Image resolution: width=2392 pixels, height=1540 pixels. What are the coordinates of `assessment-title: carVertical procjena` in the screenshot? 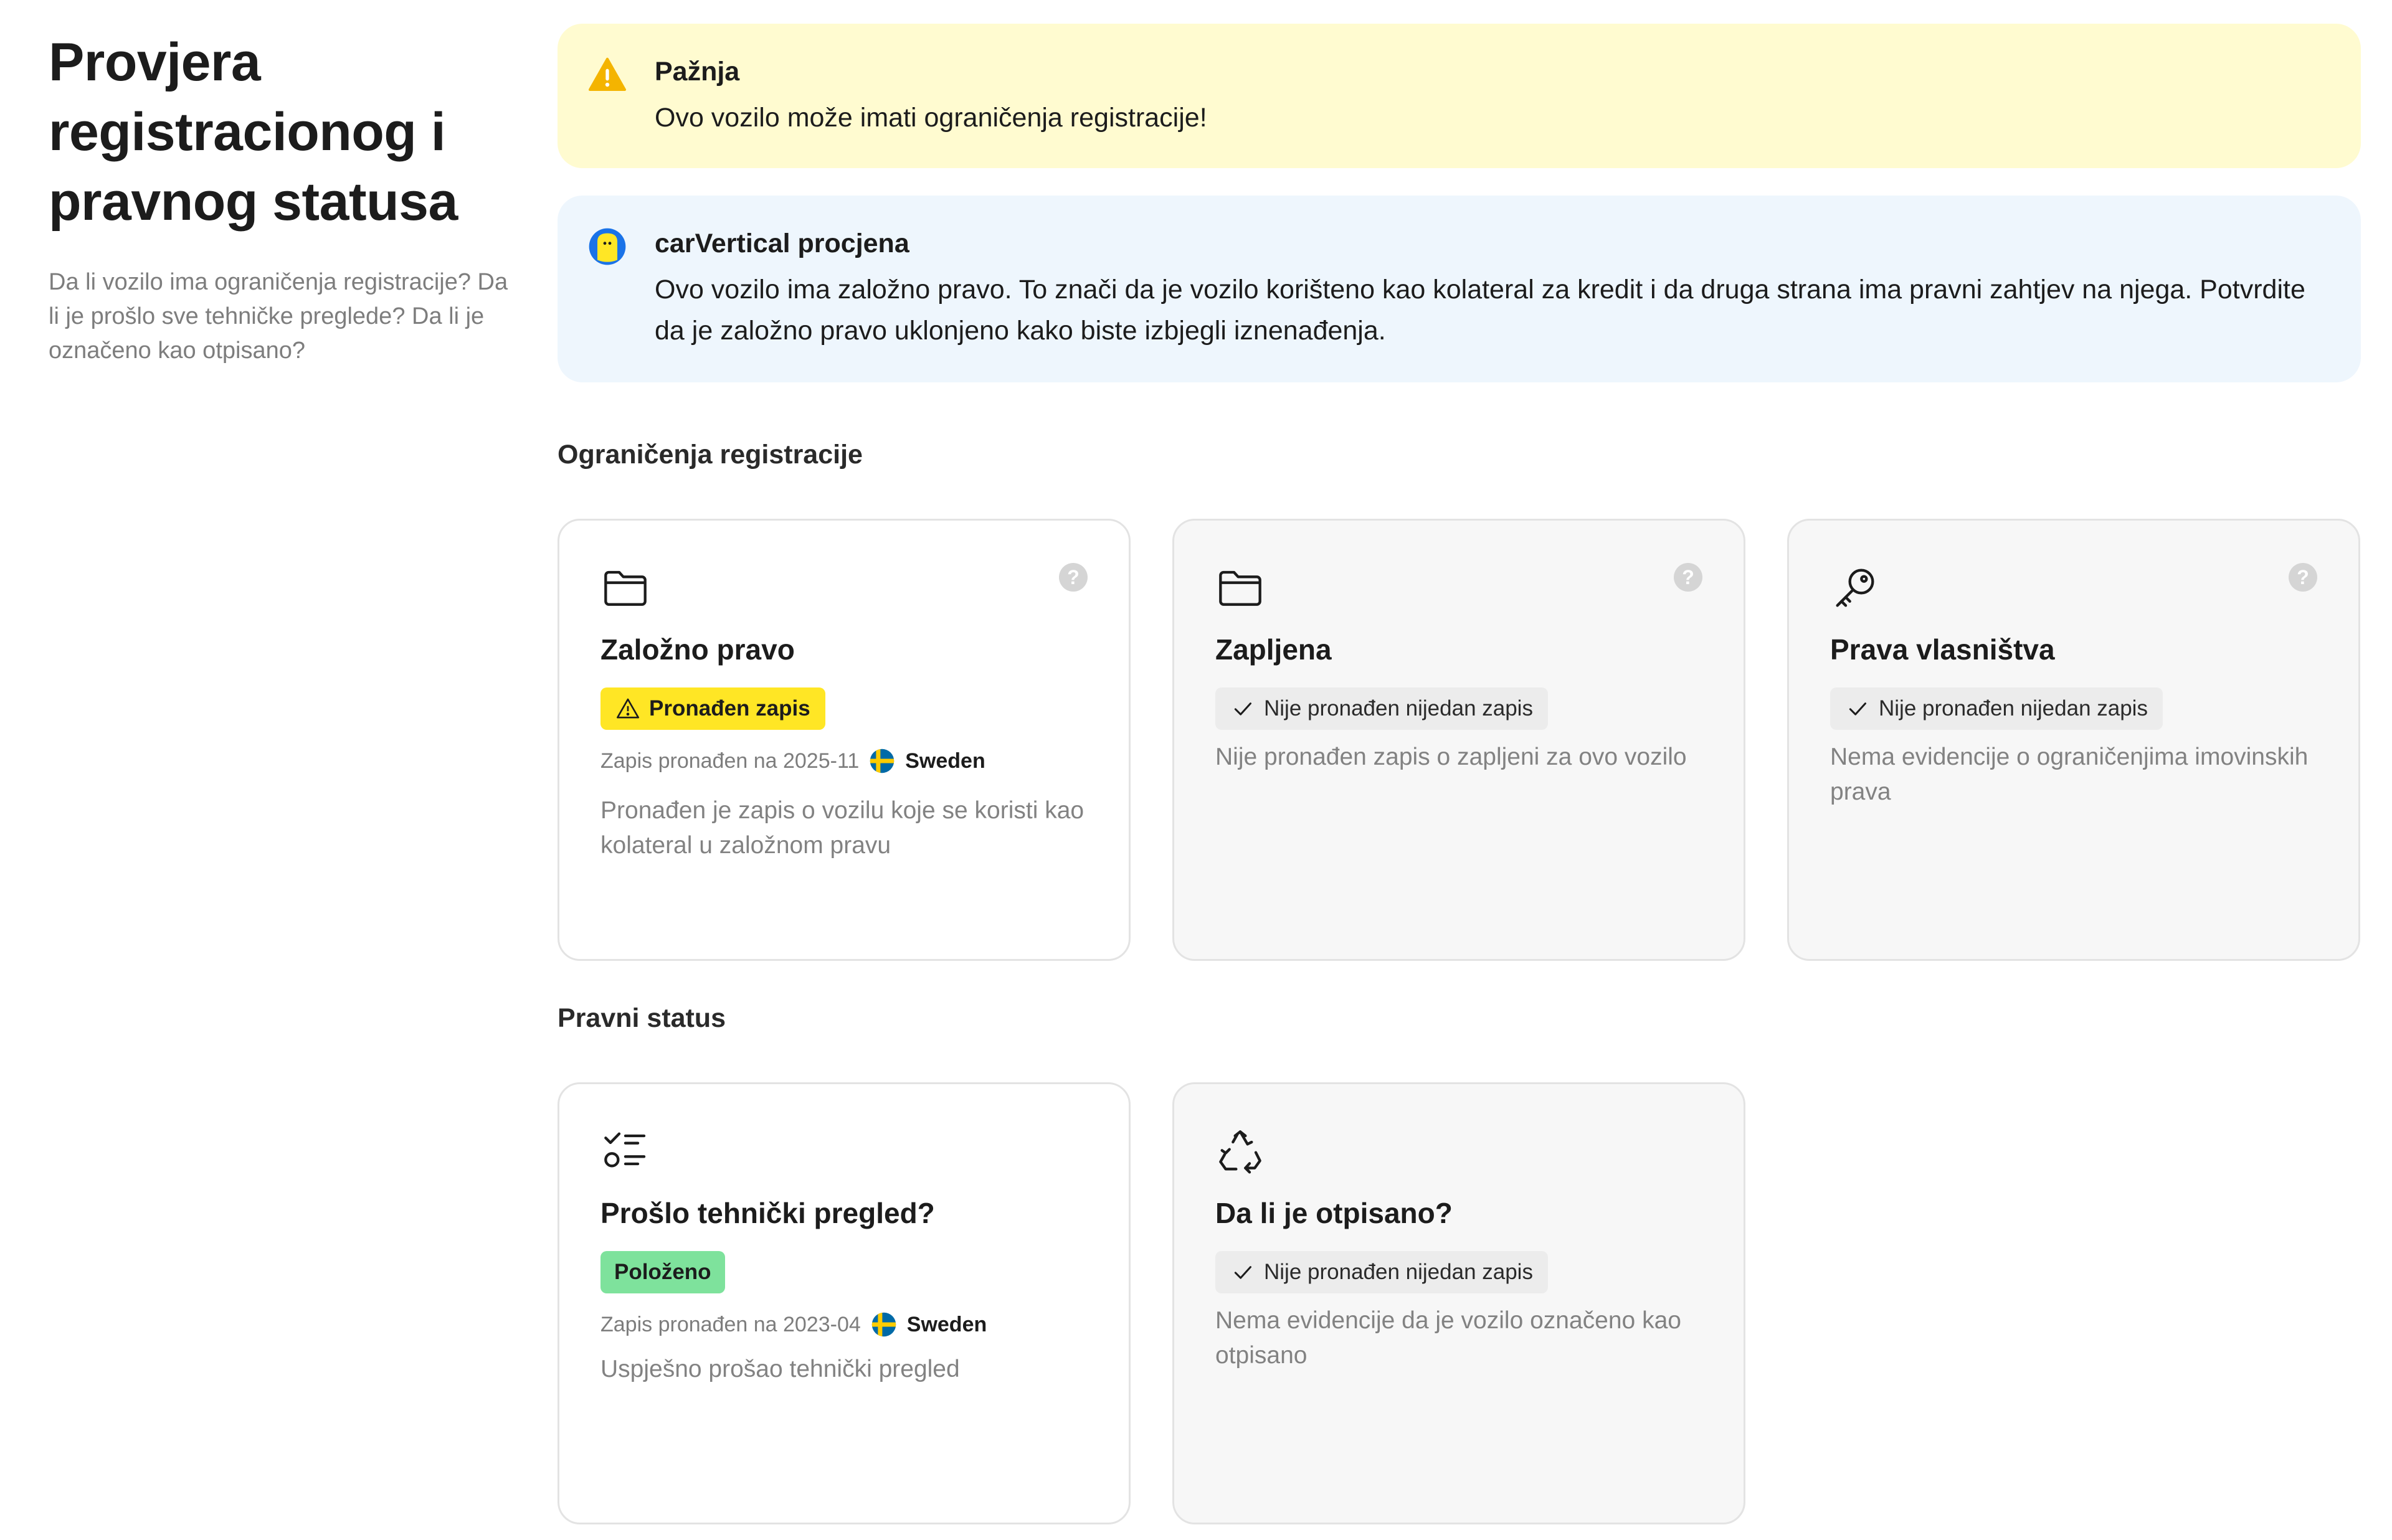 It's located at (782, 243).